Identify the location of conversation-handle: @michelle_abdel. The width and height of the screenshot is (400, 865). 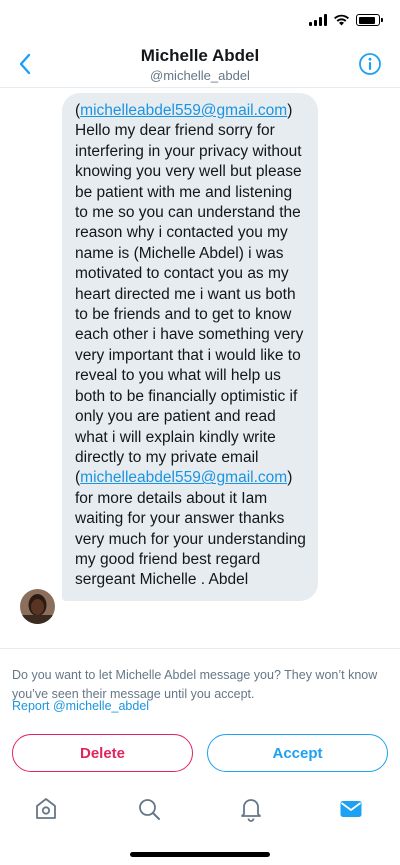
(200, 75).